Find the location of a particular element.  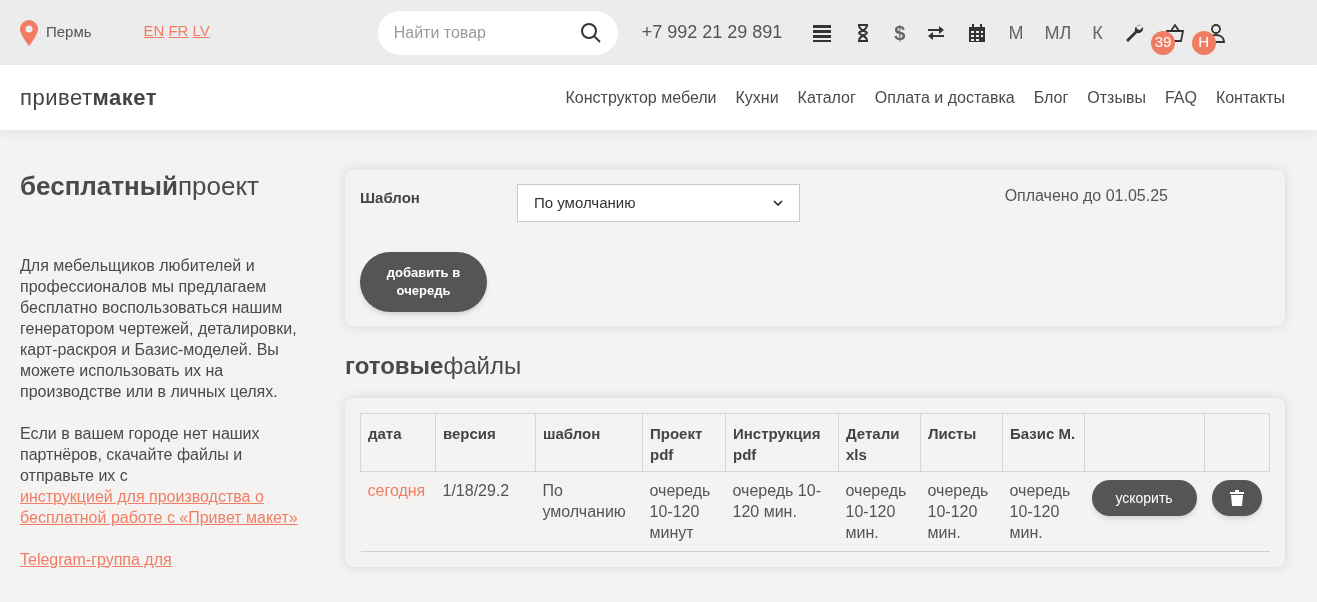

speed-up-button: ускорить is located at coordinates (1144, 498).